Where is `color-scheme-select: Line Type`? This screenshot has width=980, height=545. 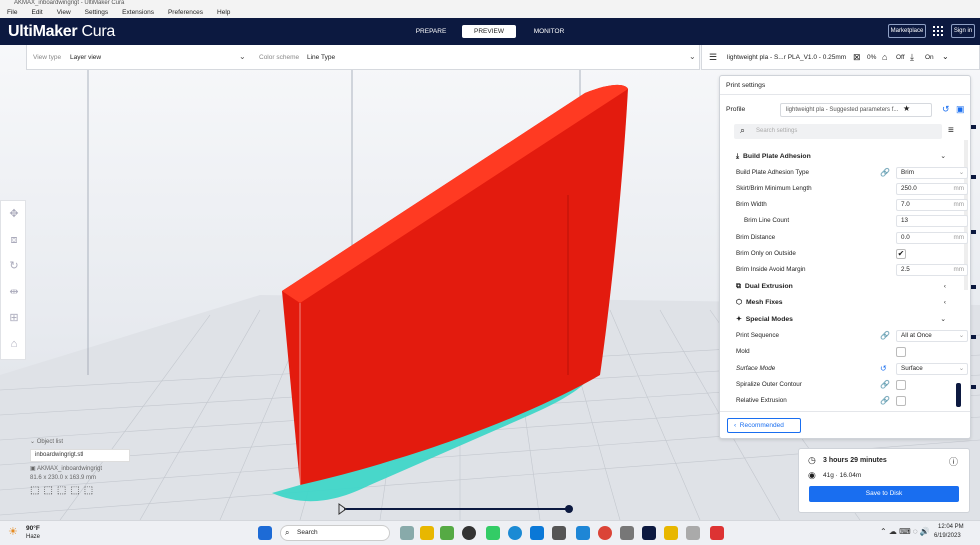
color-scheme-select: Line Type is located at coordinates (321, 57).